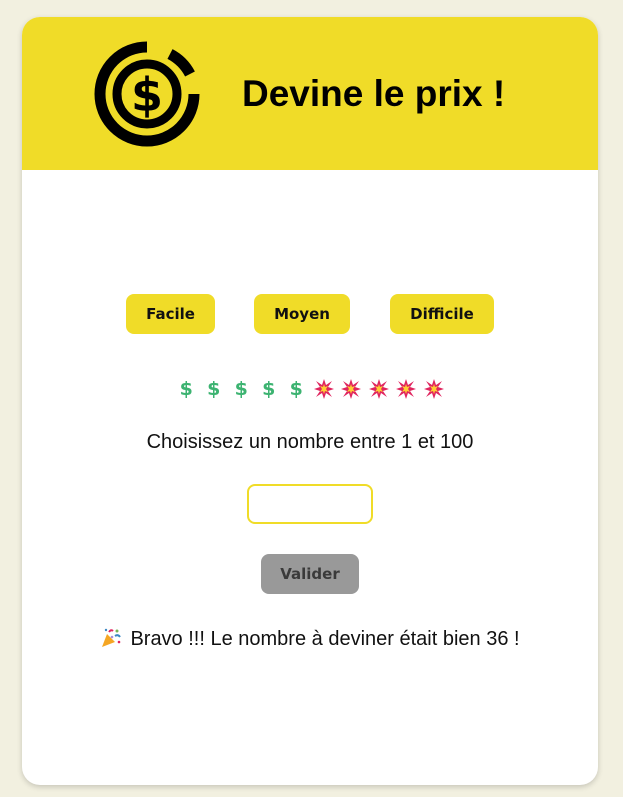 The height and width of the screenshot is (797, 623). What do you see at coordinates (310, 442) in the screenshot?
I see `range-prompt: Choisissez un nombre entre 1 et 100` at bounding box center [310, 442].